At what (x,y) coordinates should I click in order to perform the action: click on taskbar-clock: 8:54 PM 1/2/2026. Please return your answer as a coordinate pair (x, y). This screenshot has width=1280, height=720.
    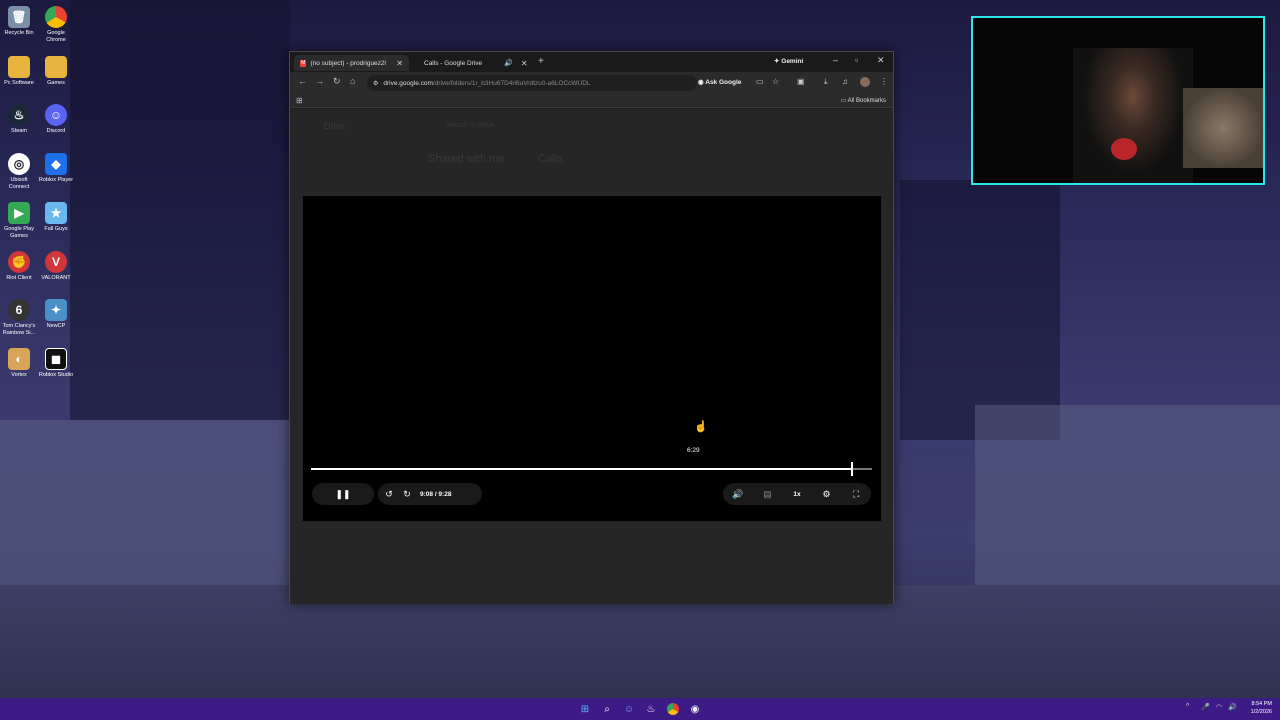
    Looking at the image, I should click on (1256, 708).